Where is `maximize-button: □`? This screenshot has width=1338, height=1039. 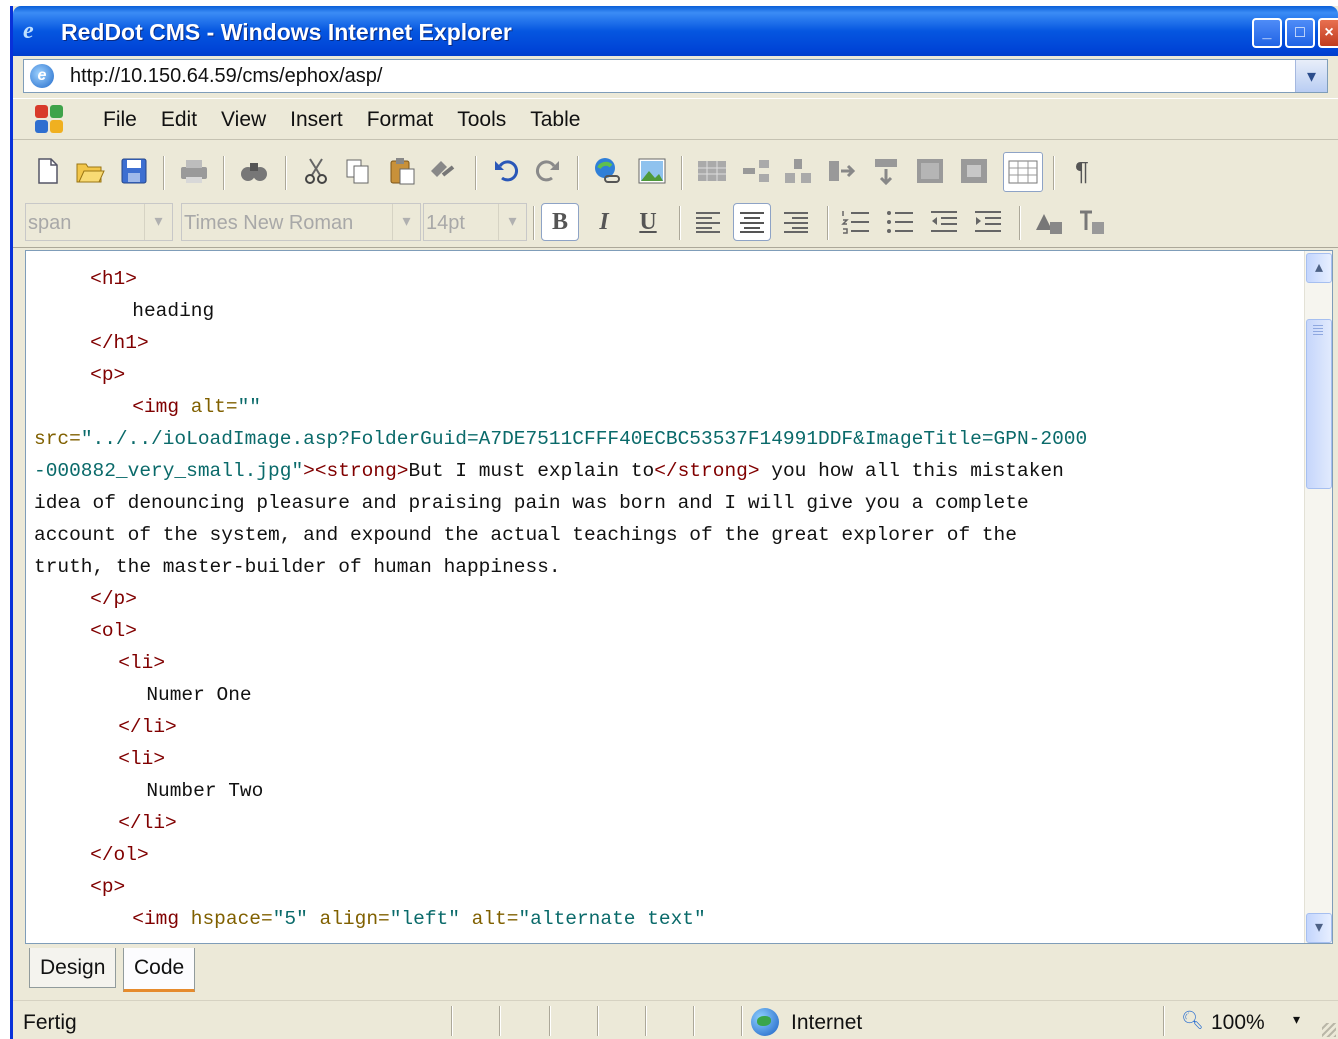
maximize-button: □ is located at coordinates (1300, 33).